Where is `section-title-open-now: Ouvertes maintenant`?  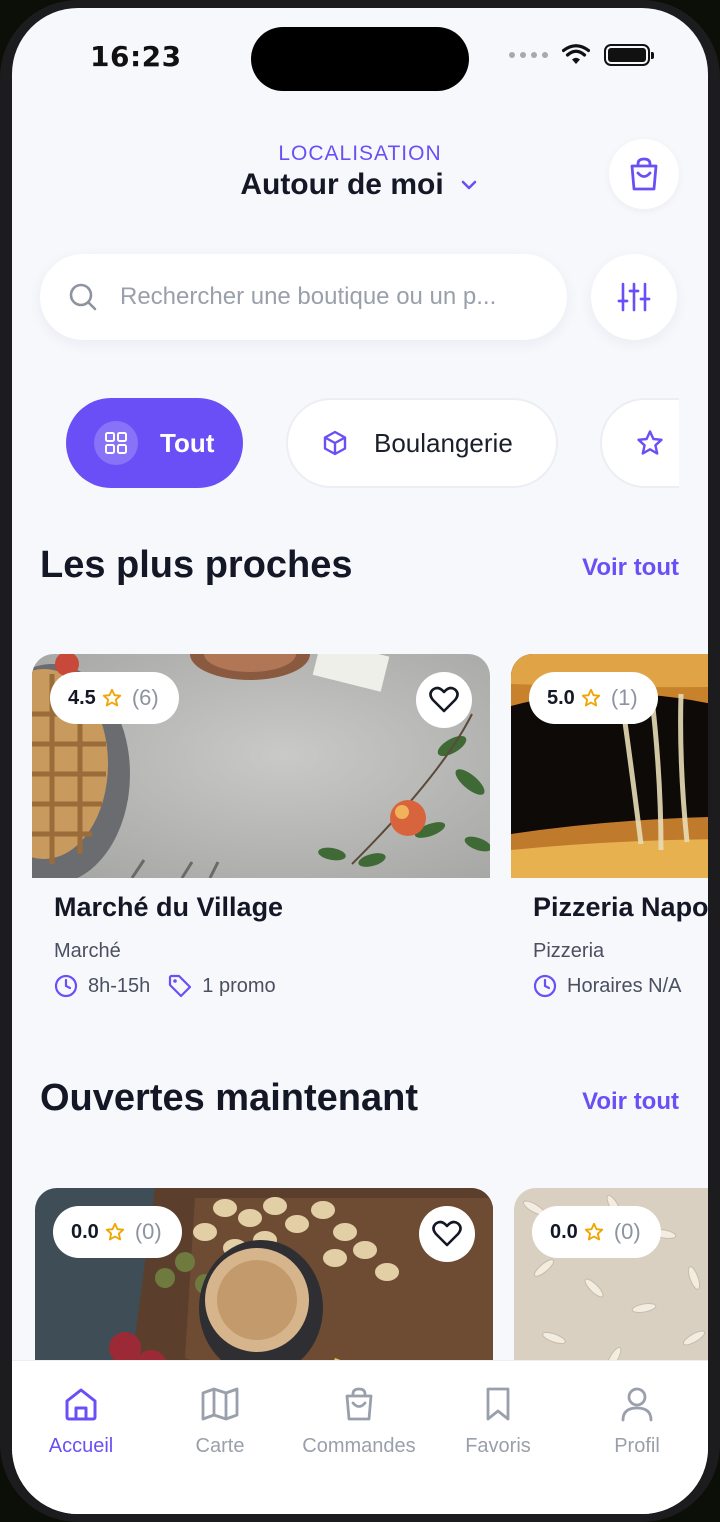 section-title-open-now: Ouvertes maintenant is located at coordinates (229, 1098).